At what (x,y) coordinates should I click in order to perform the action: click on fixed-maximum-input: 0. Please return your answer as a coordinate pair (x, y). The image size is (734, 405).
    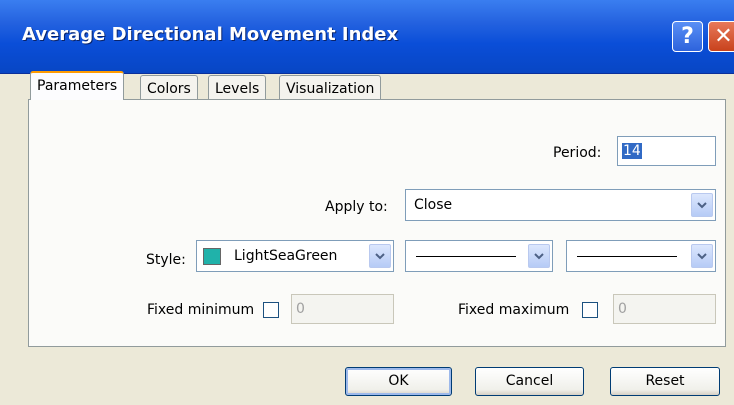
    Looking at the image, I should click on (664, 309).